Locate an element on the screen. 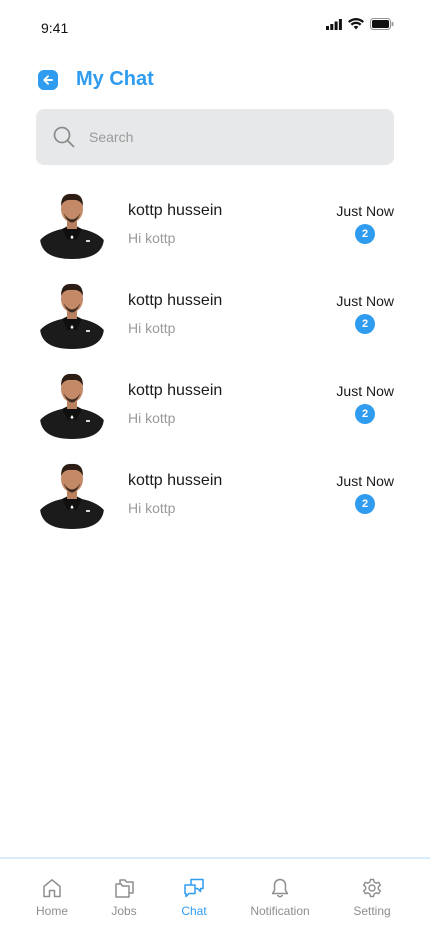  folders-icon is located at coordinates (124, 888).